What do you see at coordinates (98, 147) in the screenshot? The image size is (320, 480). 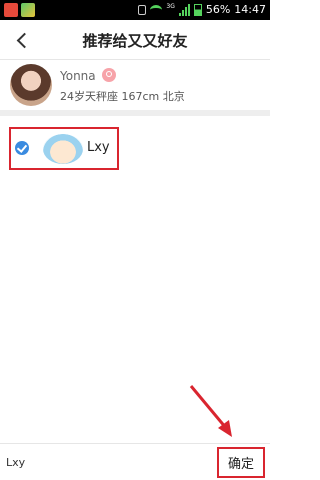 I see `friend-name: Lxy` at bounding box center [98, 147].